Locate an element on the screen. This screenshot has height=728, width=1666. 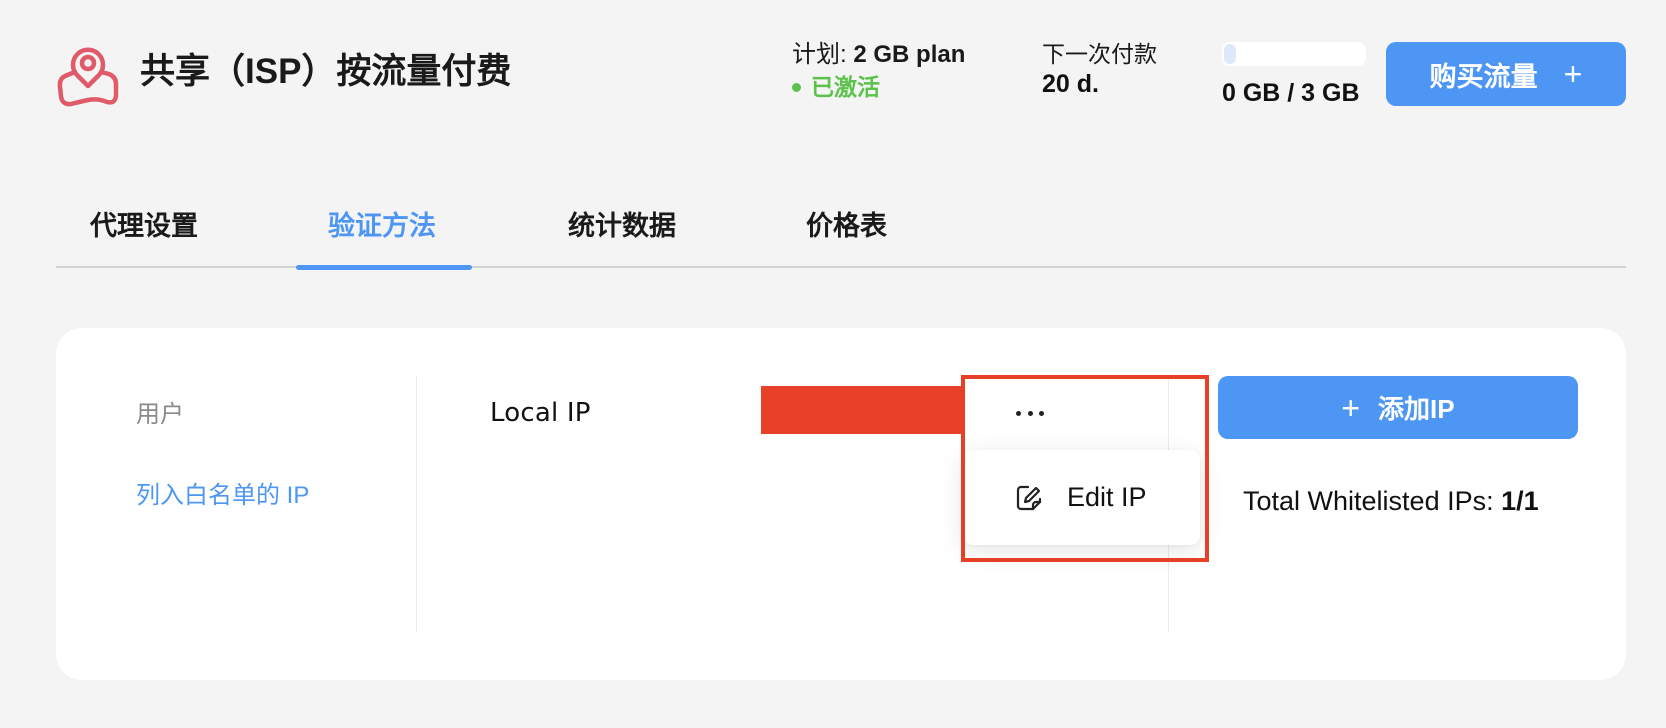
buy-traffic-button: 购买流量 + is located at coordinates (1506, 74).